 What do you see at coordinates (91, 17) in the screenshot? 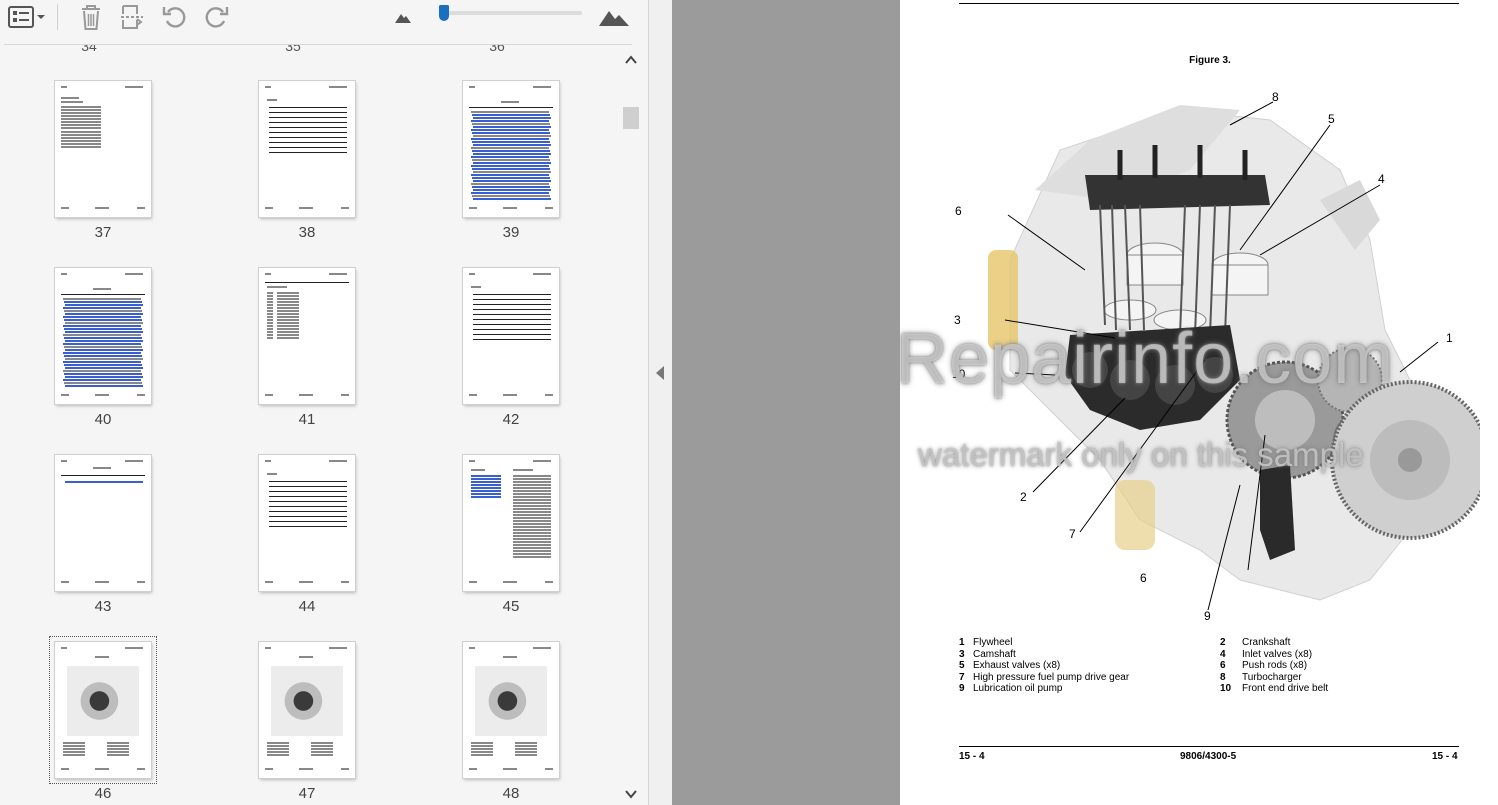
I see `delete-pages-button` at bounding box center [91, 17].